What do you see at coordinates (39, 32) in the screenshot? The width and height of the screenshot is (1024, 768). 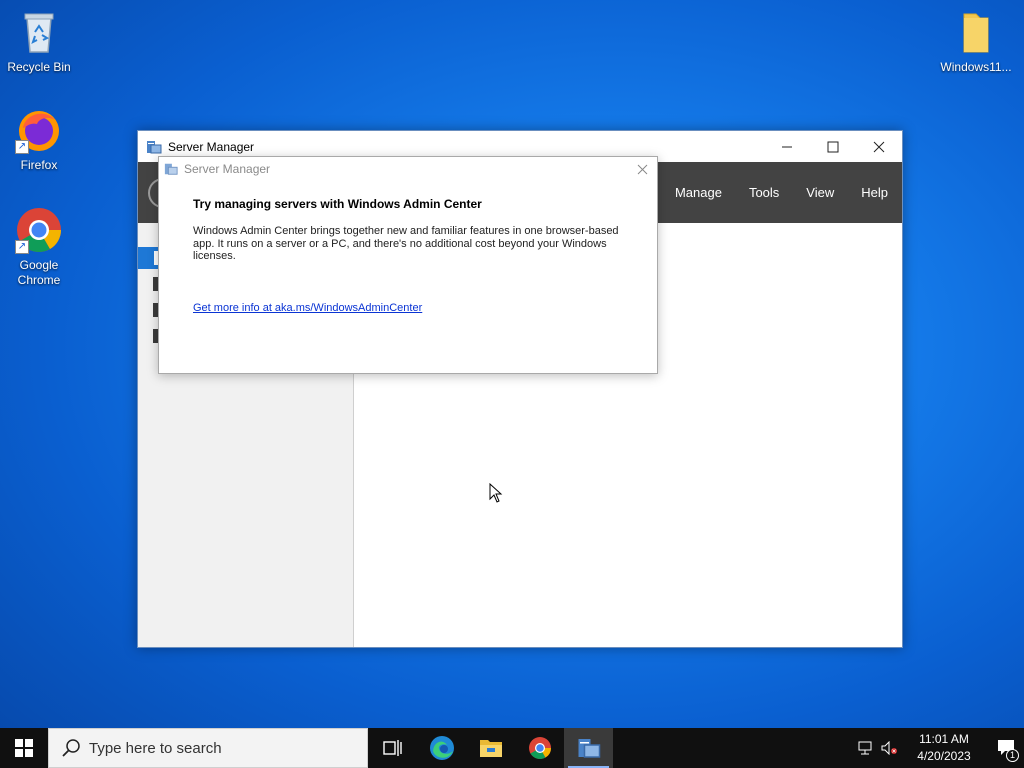 I see `recycle-bin-icon` at bounding box center [39, 32].